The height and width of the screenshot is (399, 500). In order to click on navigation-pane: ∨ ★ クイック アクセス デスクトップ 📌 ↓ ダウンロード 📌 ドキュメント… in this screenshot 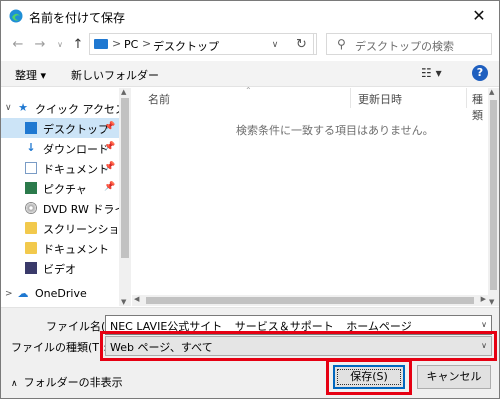, I will do `click(60, 197)`.